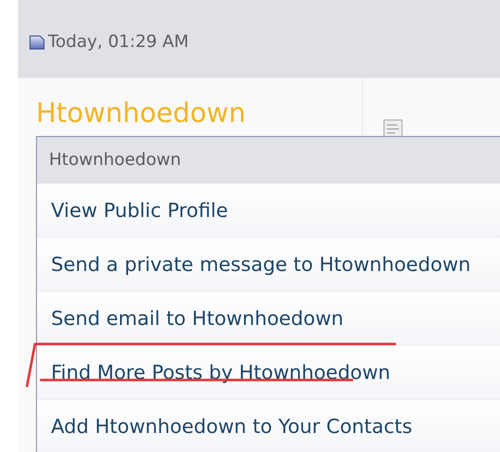 The height and width of the screenshot is (452, 500). I want to click on menu-item: View Public Profile, so click(268, 210).